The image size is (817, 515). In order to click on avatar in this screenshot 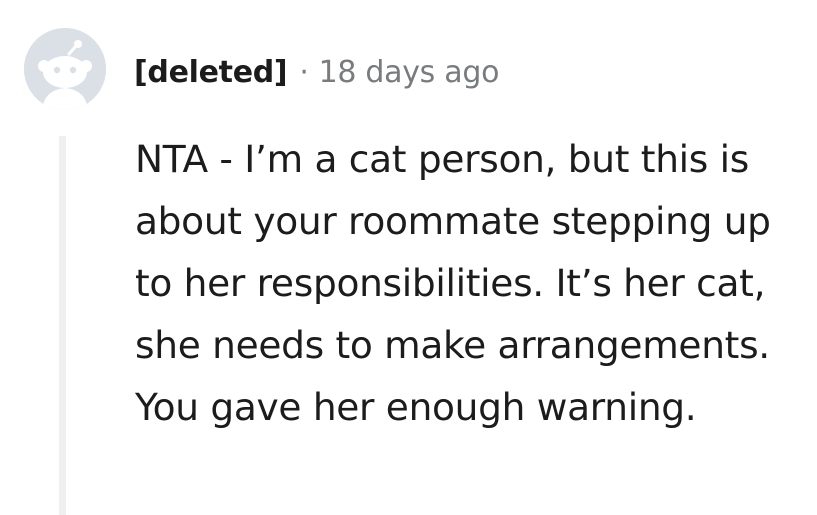, I will do `click(65, 69)`.